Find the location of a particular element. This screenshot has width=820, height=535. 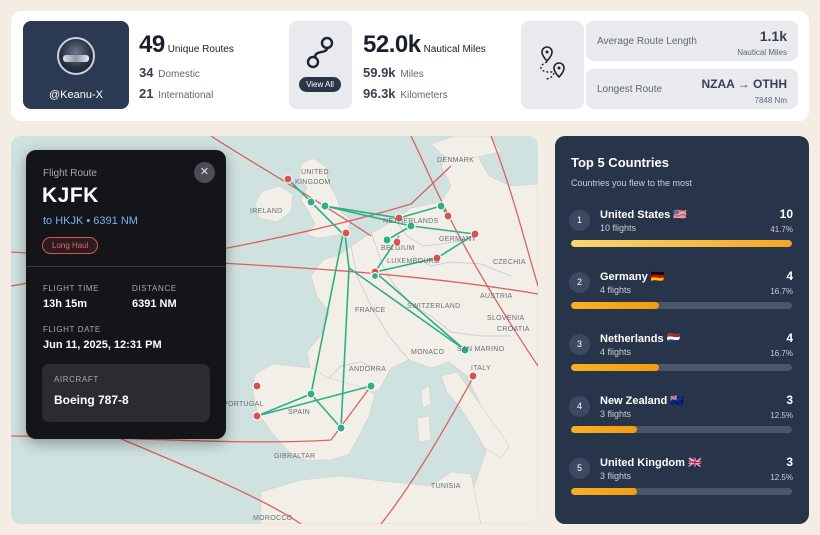

country-row-new-zealand: 4 New Zealand 🇳🇿 3 flights 3 12.5% is located at coordinates (681, 417).